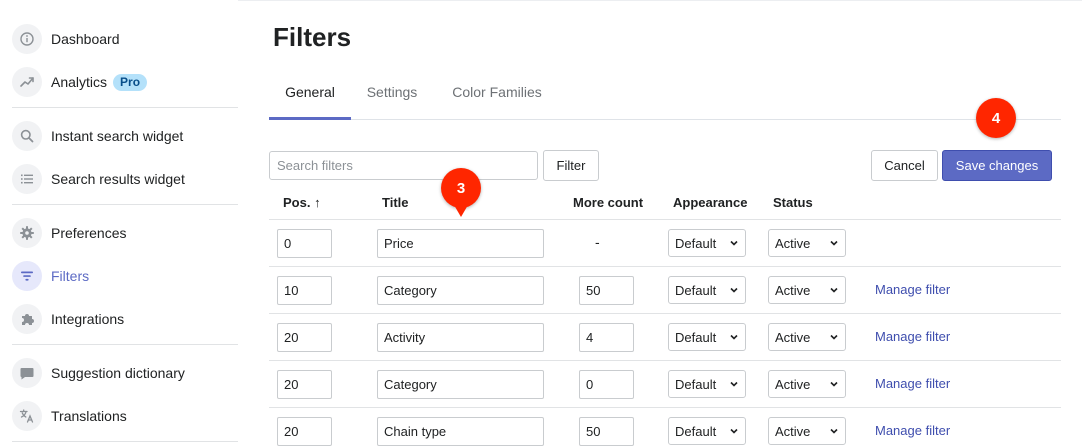  What do you see at coordinates (665, 219) in the screenshot?
I see `header-separator` at bounding box center [665, 219].